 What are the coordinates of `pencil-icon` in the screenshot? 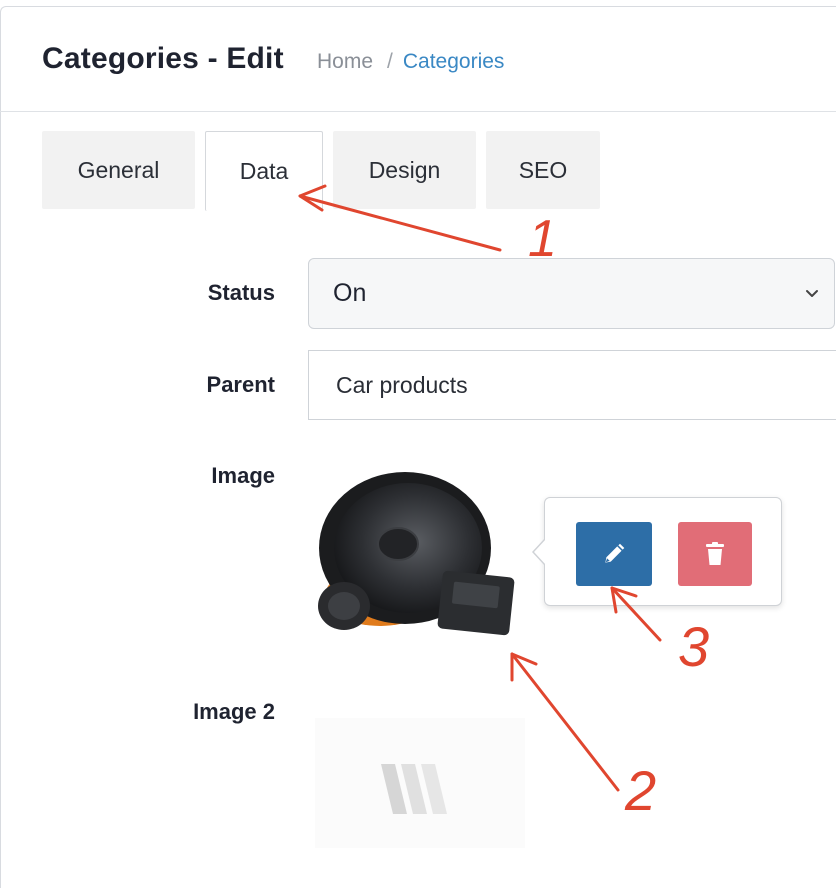 It's located at (615, 553).